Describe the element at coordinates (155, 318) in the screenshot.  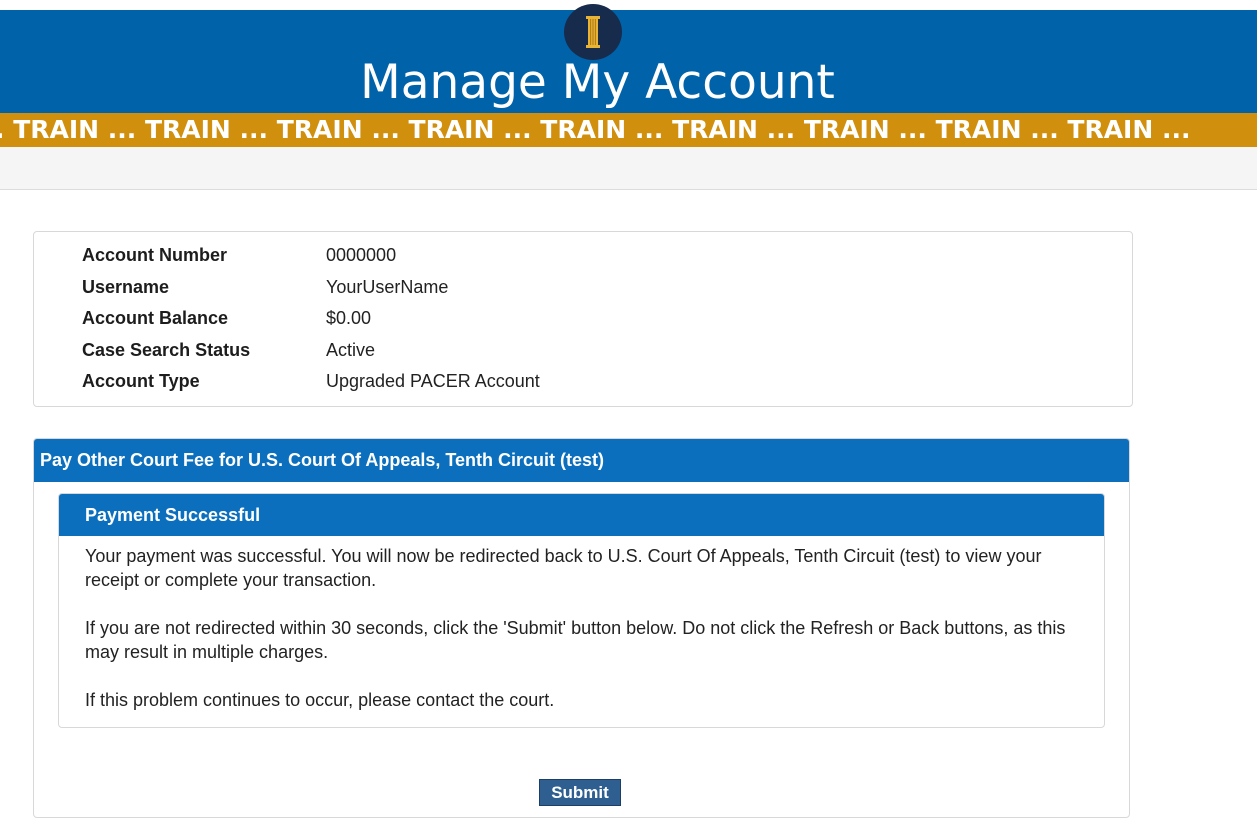
I see `account-balance-label: Account Balance` at that location.